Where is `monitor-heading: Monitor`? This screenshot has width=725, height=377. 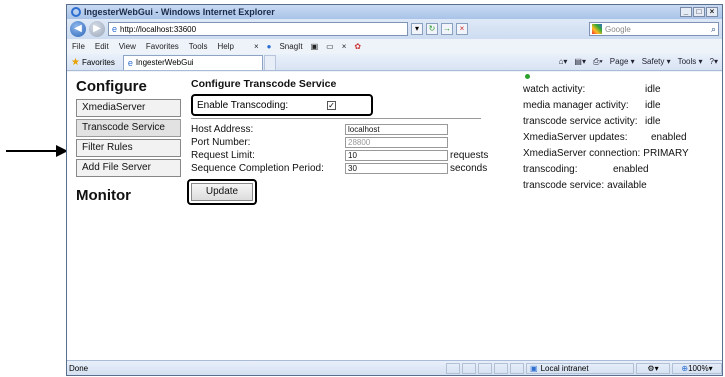 monitor-heading: Monitor is located at coordinates (128, 195).